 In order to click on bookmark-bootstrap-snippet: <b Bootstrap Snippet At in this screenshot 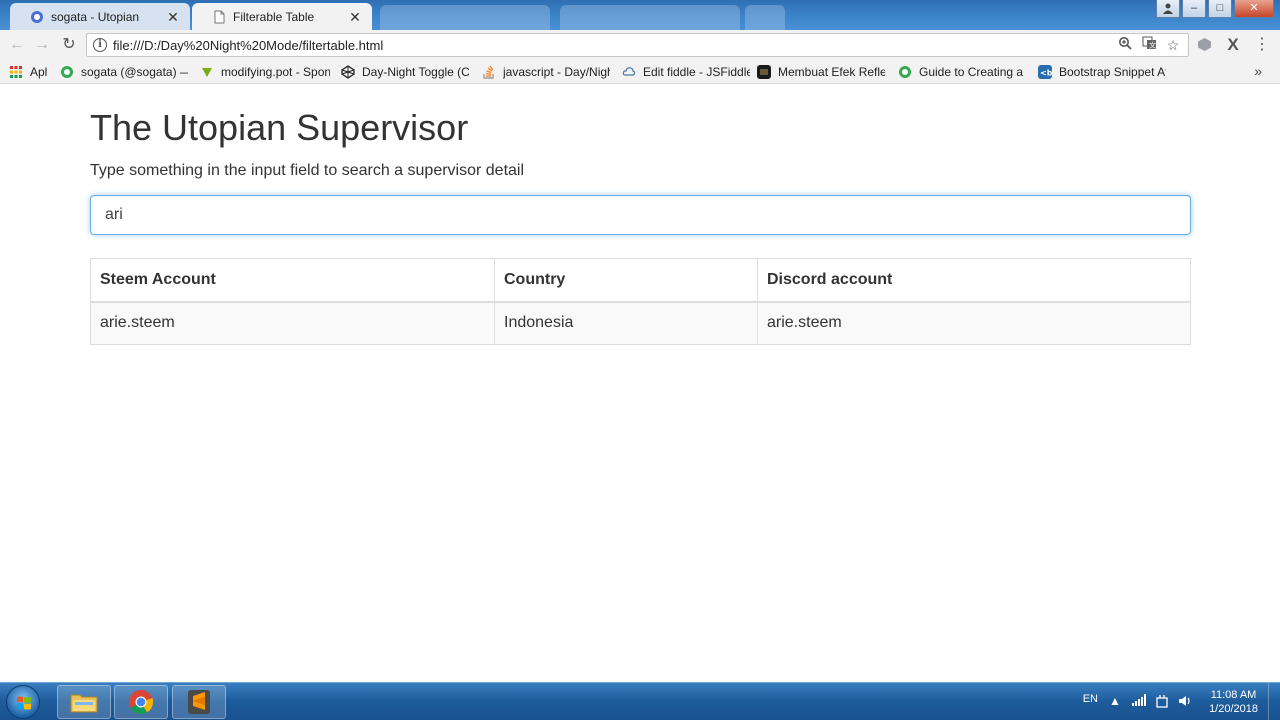, I will do `click(1102, 72)`.